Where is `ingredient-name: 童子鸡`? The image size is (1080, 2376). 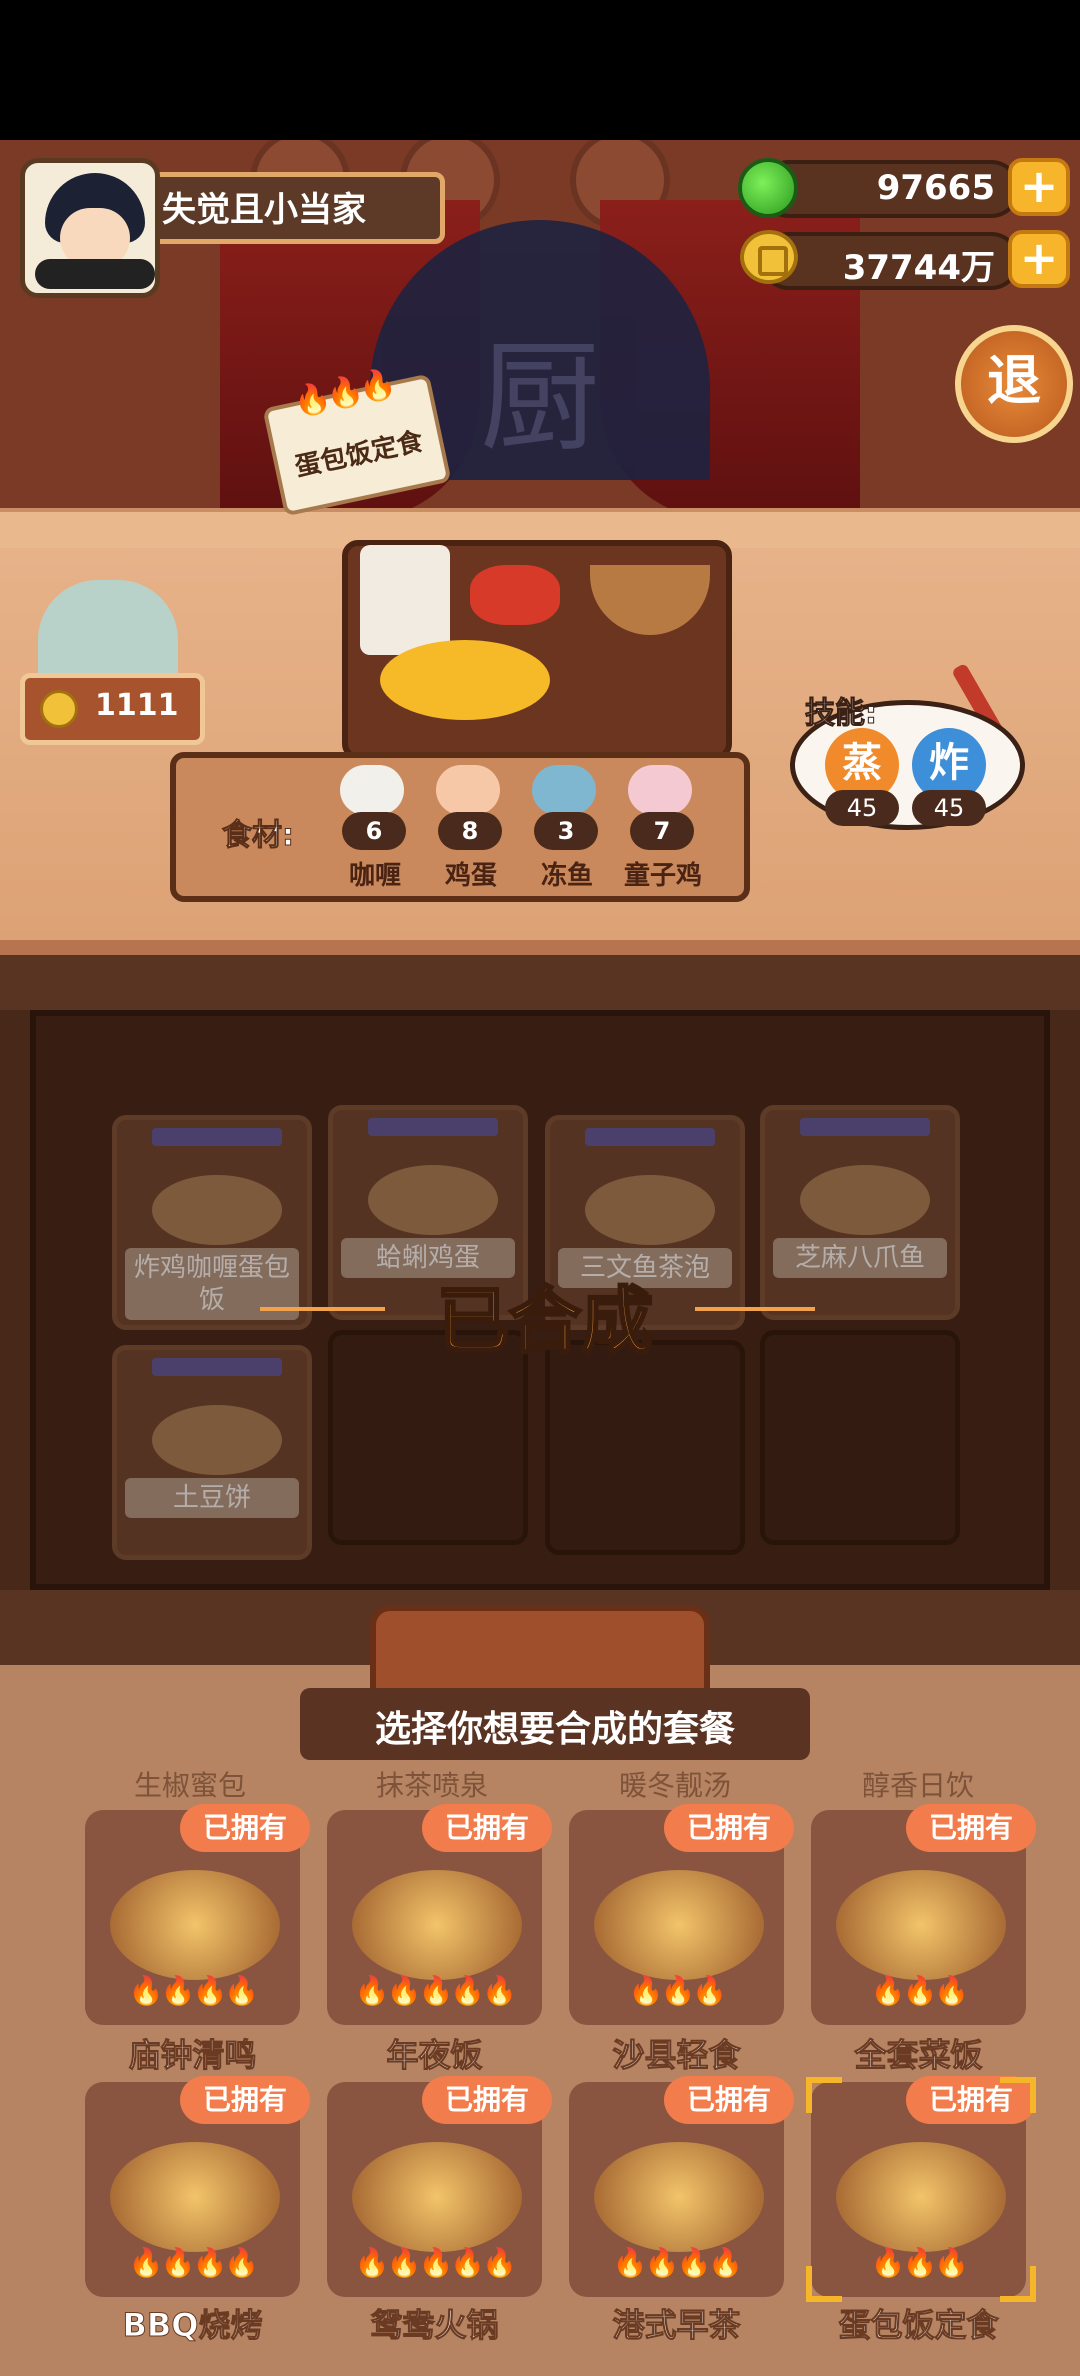 ingredient-name: 童子鸡 is located at coordinates (662, 876).